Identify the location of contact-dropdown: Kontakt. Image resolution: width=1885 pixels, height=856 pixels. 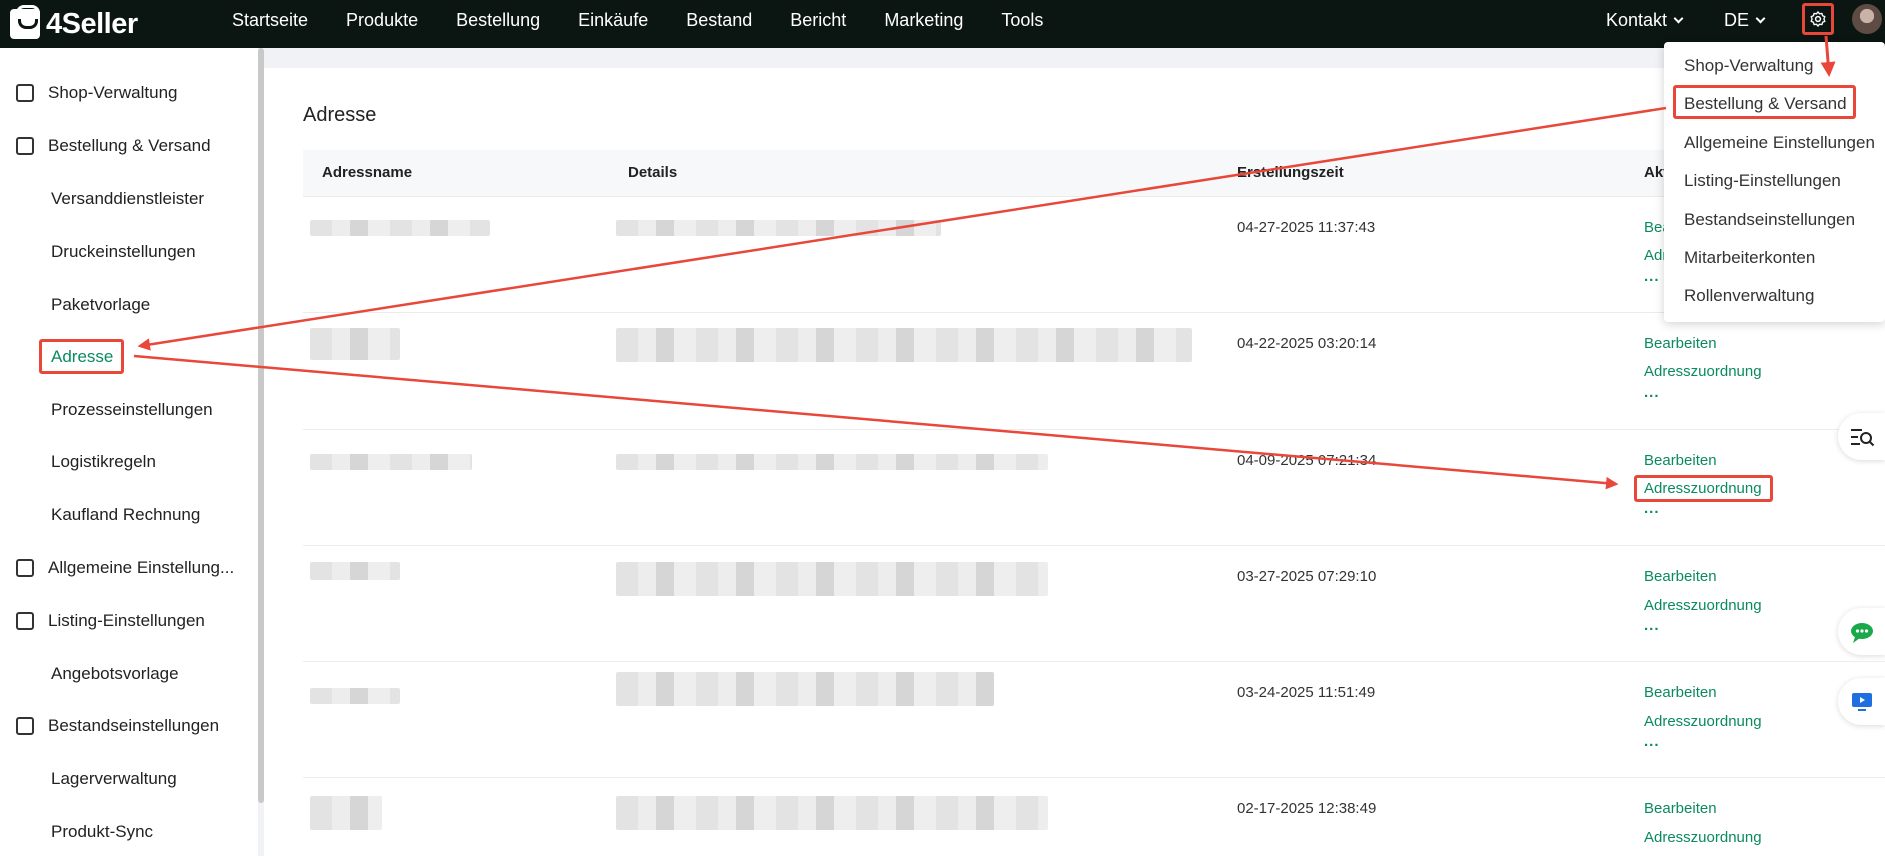
(1645, 20).